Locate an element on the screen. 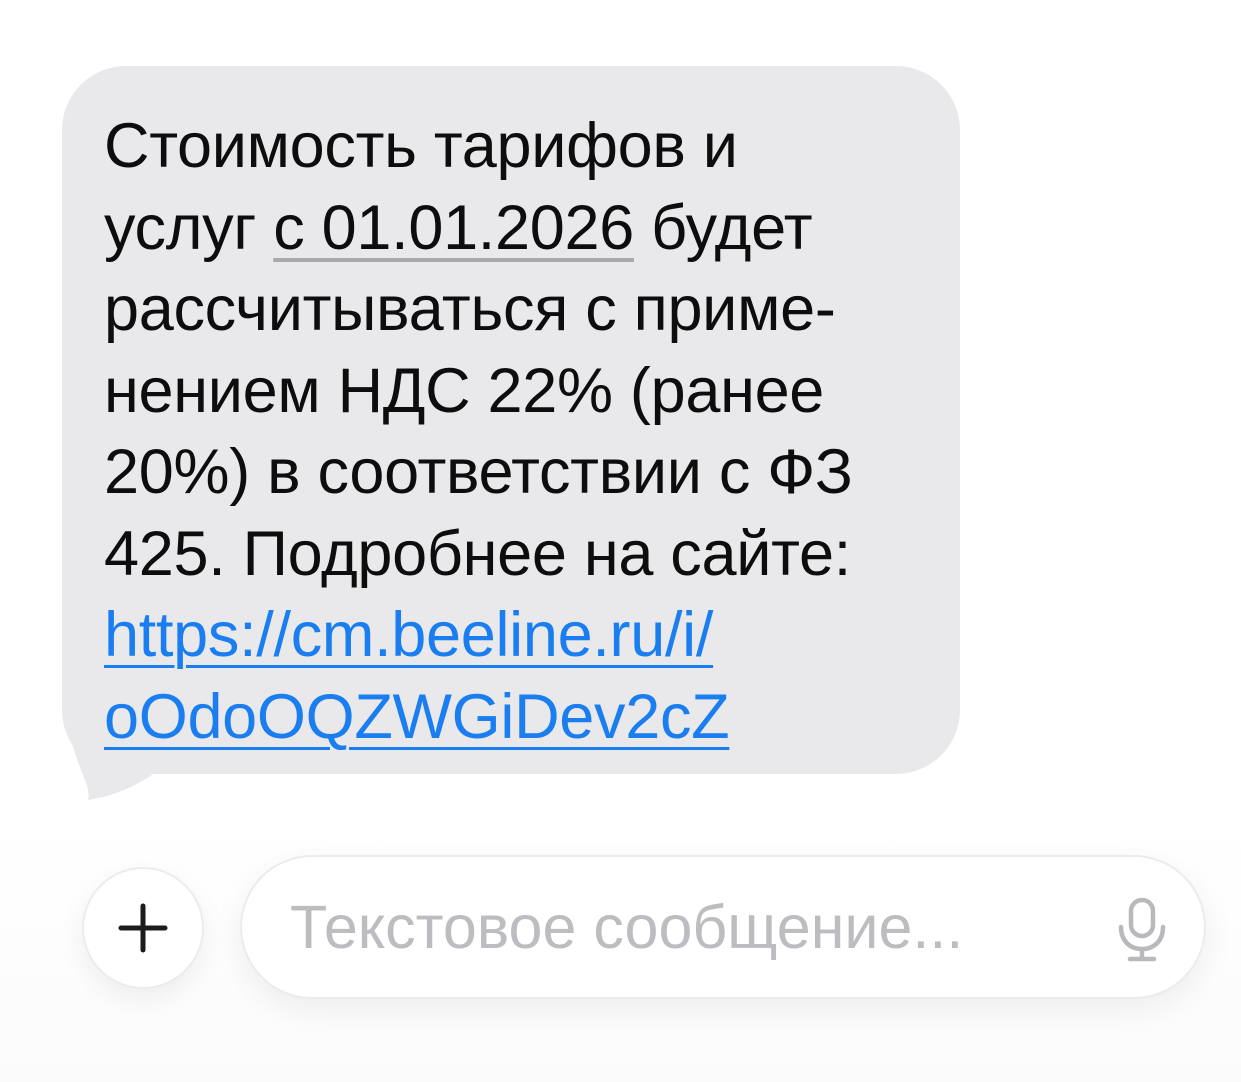 Image resolution: width=1241 pixels, height=1082 pixels. message-line: нением НДС 22% (ранее is located at coordinates (464, 390).